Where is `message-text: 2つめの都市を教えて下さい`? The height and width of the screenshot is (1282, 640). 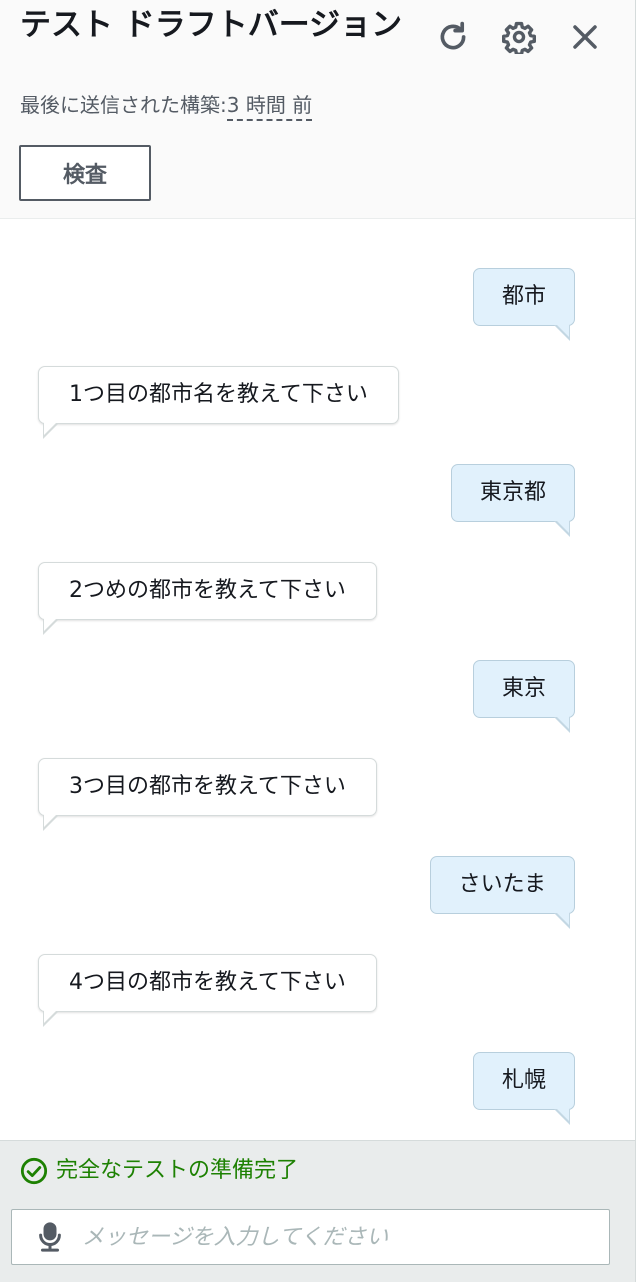
message-text: 2つめの都市を教えて下さい is located at coordinates (207, 590).